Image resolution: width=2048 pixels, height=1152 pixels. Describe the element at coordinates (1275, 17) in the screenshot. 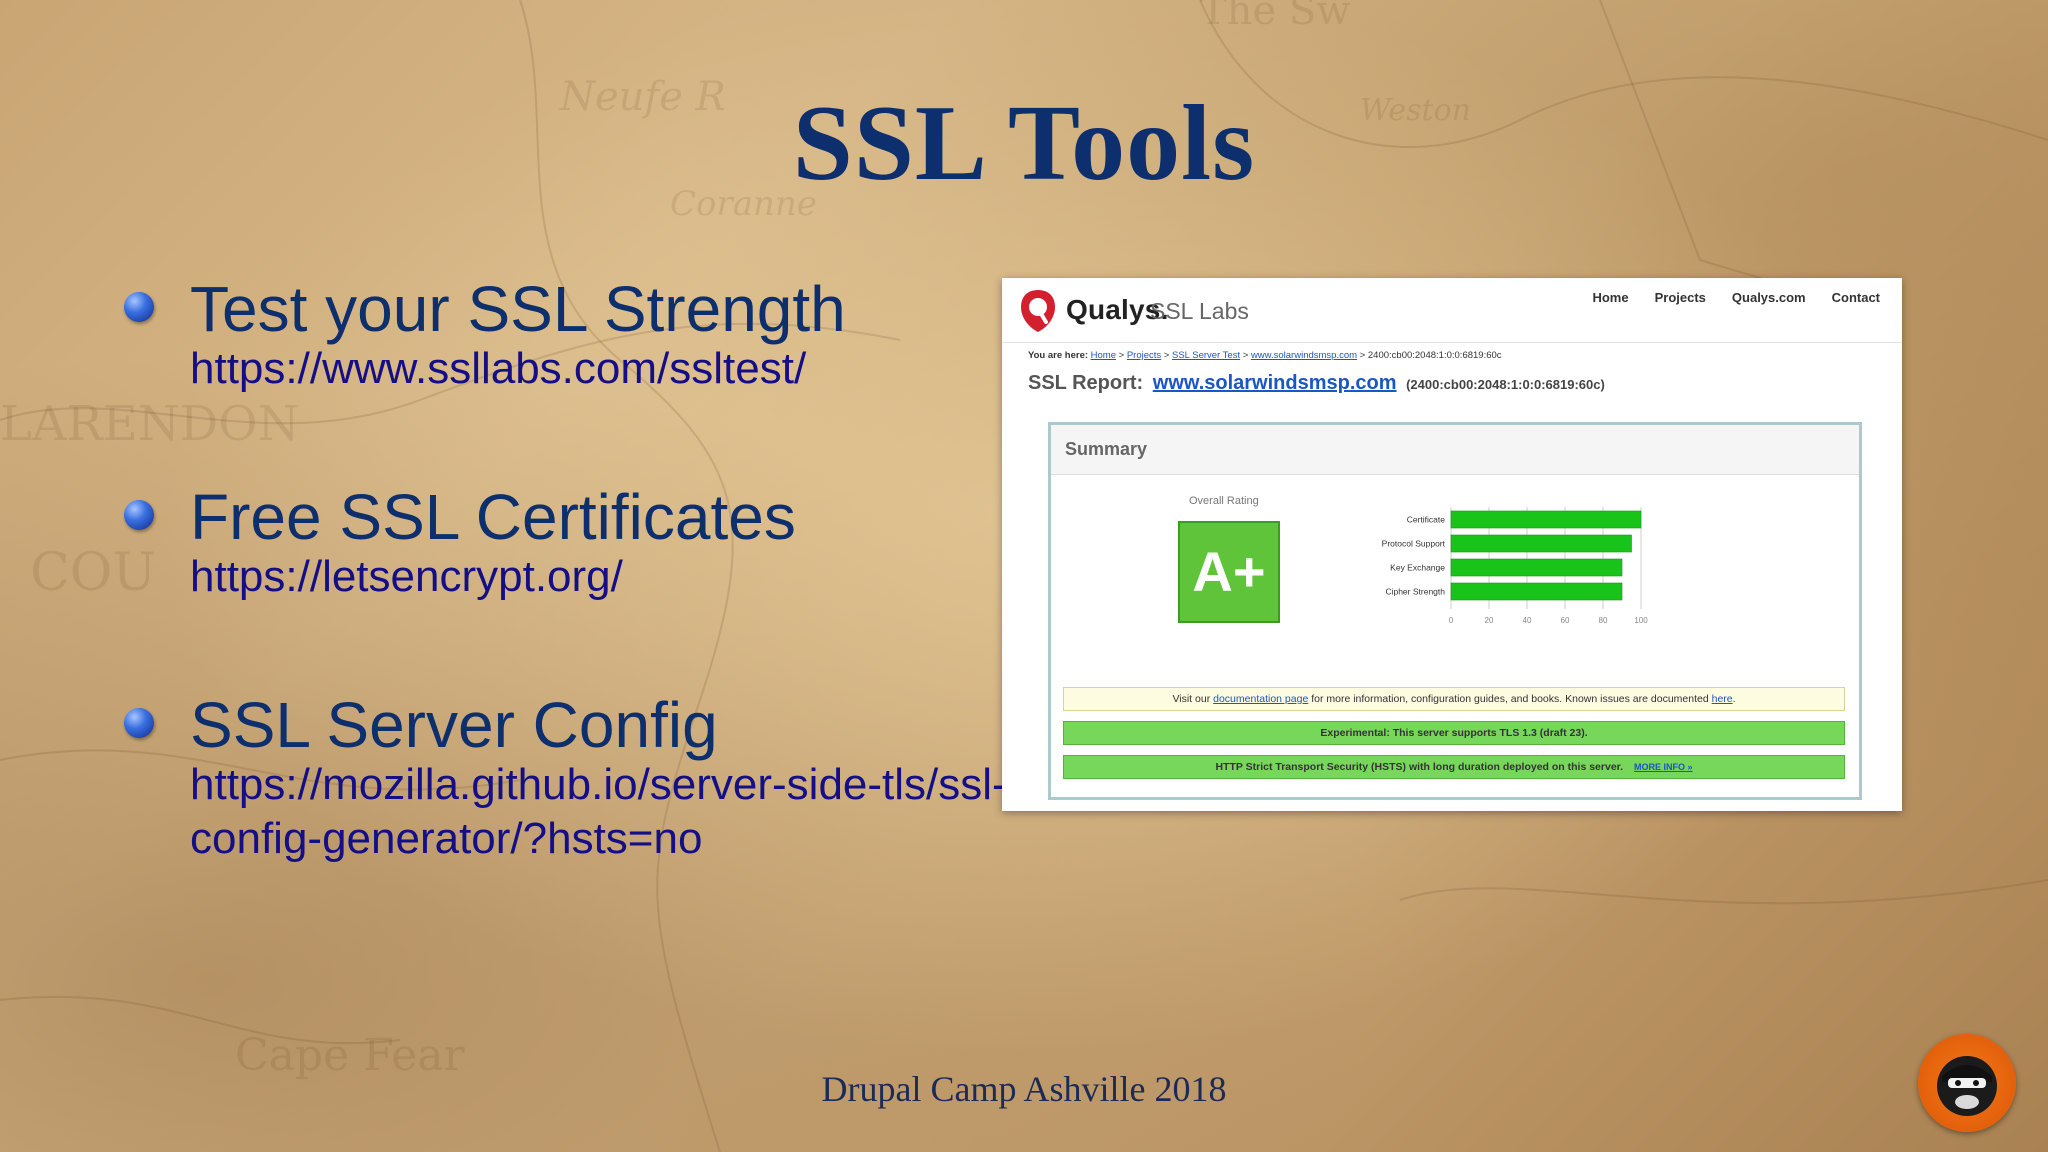

I see `svg-text: The Sw` at that location.